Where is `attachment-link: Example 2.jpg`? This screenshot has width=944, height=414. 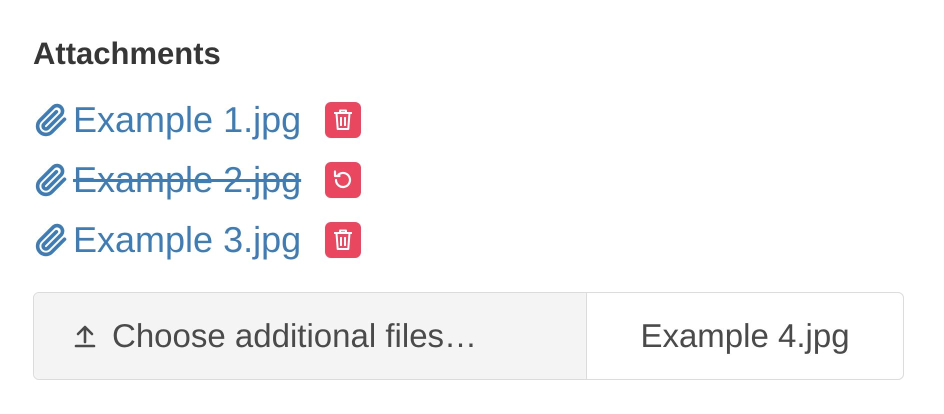
attachment-link: Example 2.jpg is located at coordinates (187, 180).